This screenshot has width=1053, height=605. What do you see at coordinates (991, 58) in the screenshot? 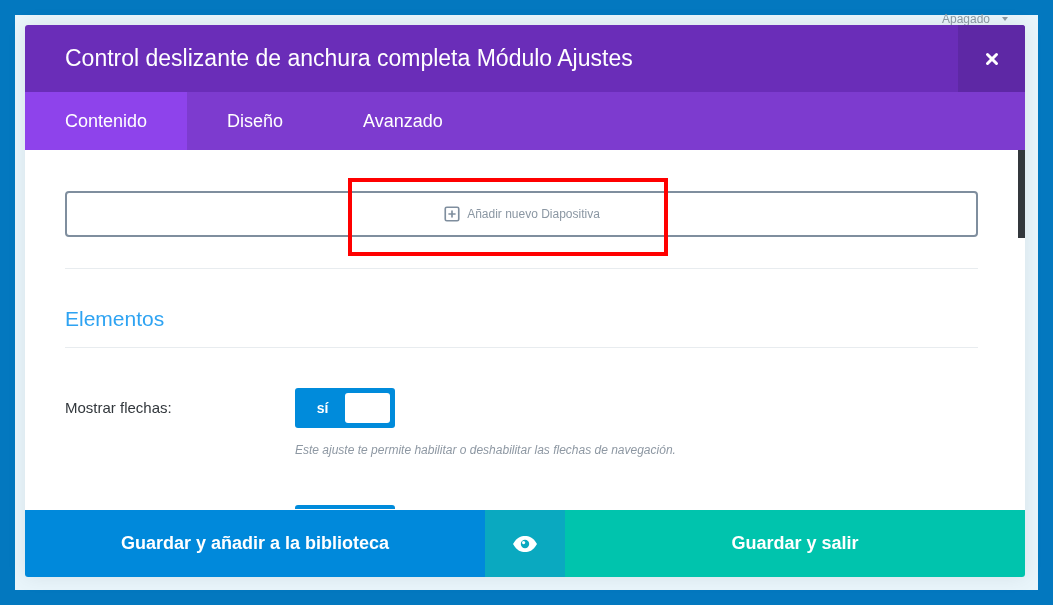
I see `close-button` at bounding box center [991, 58].